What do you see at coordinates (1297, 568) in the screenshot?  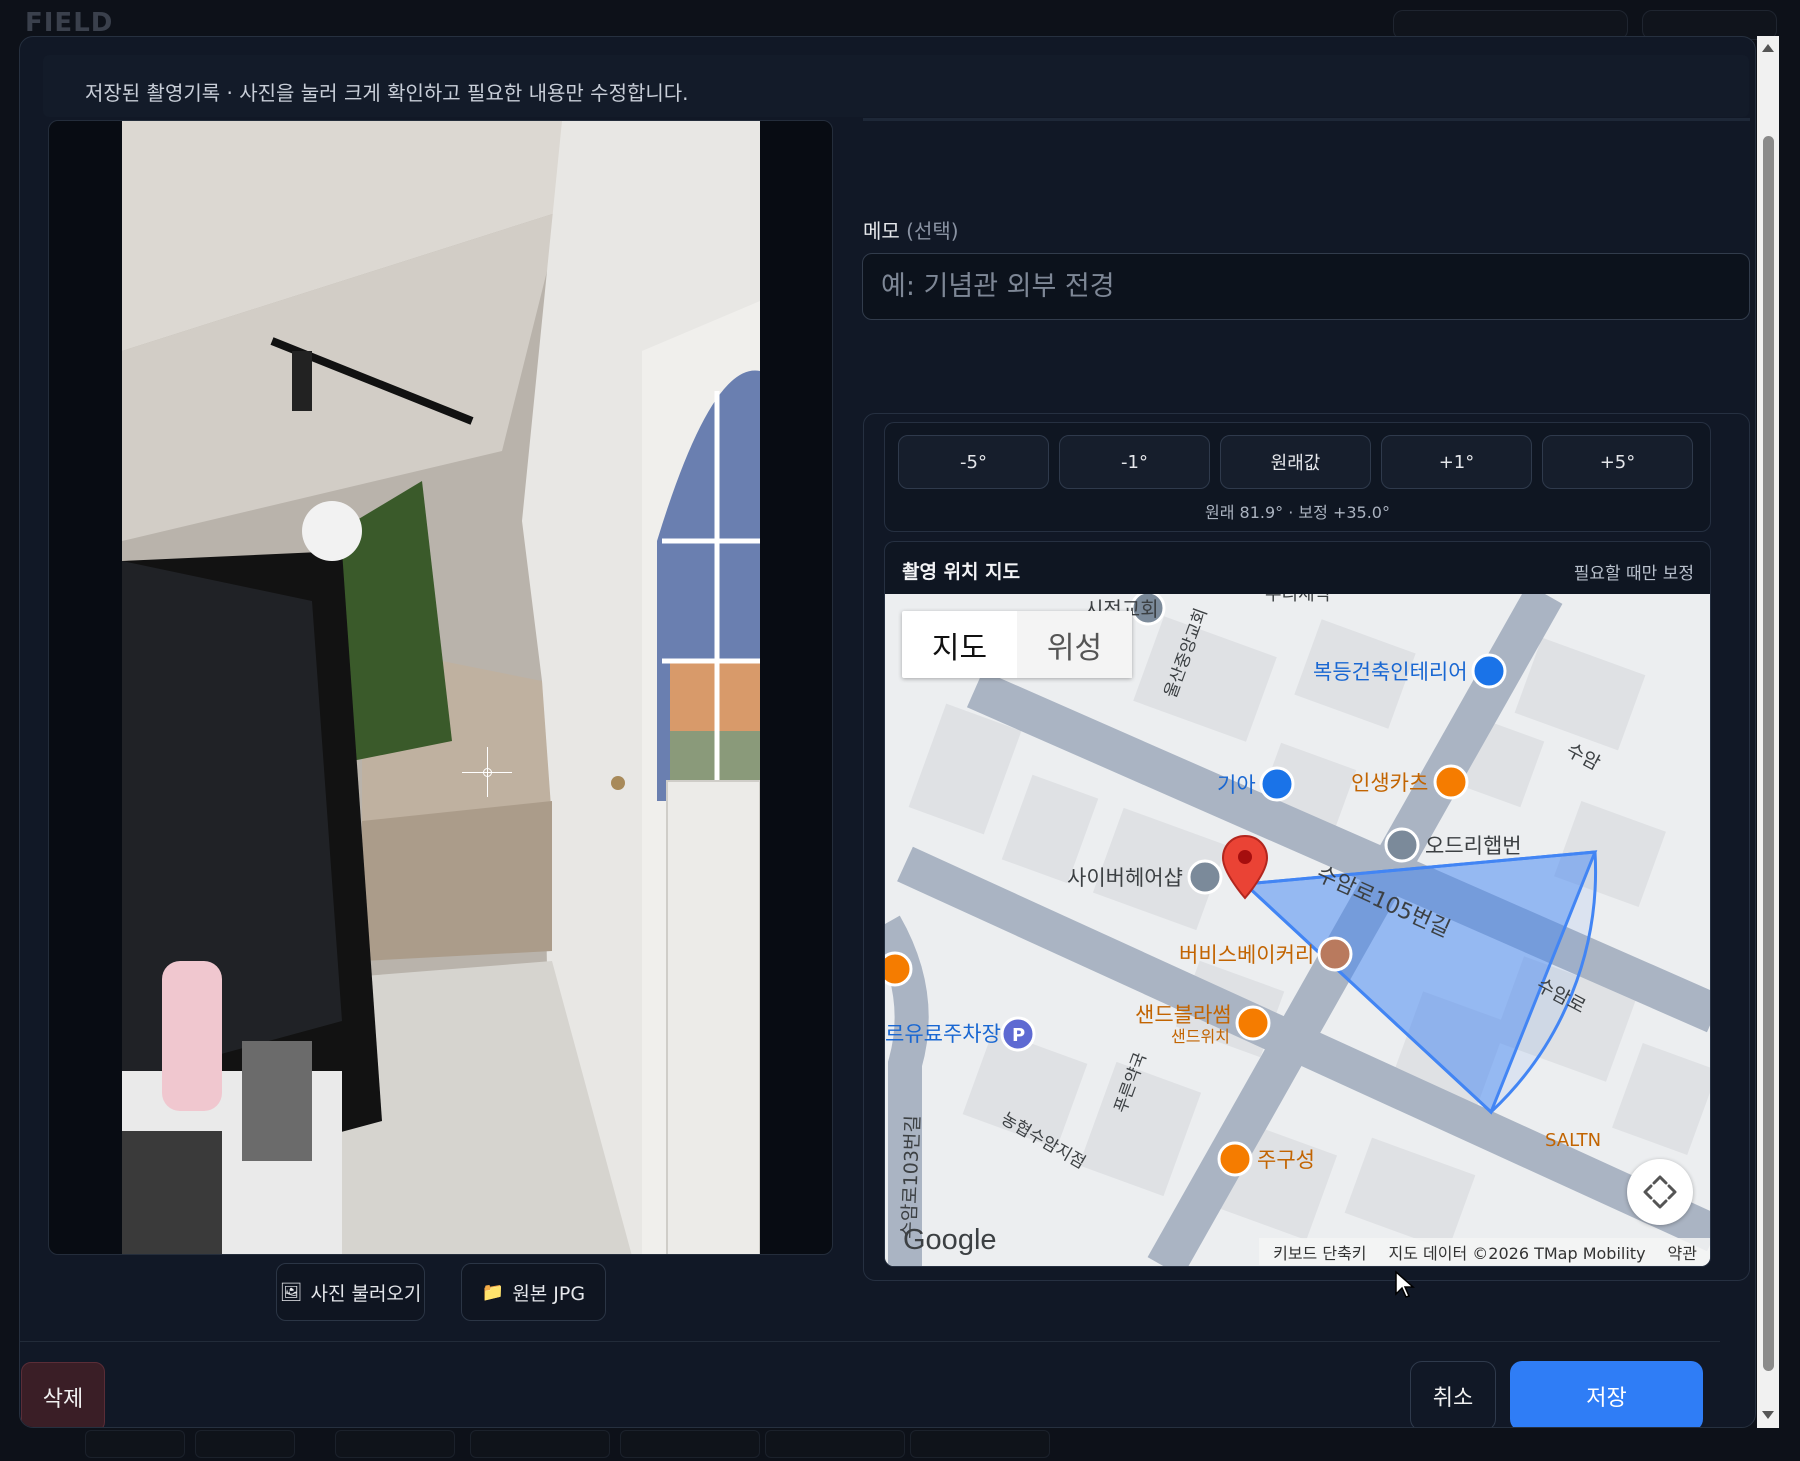 I see `map-header: 촬영 위치 지도 필요할 때만 보정` at bounding box center [1297, 568].